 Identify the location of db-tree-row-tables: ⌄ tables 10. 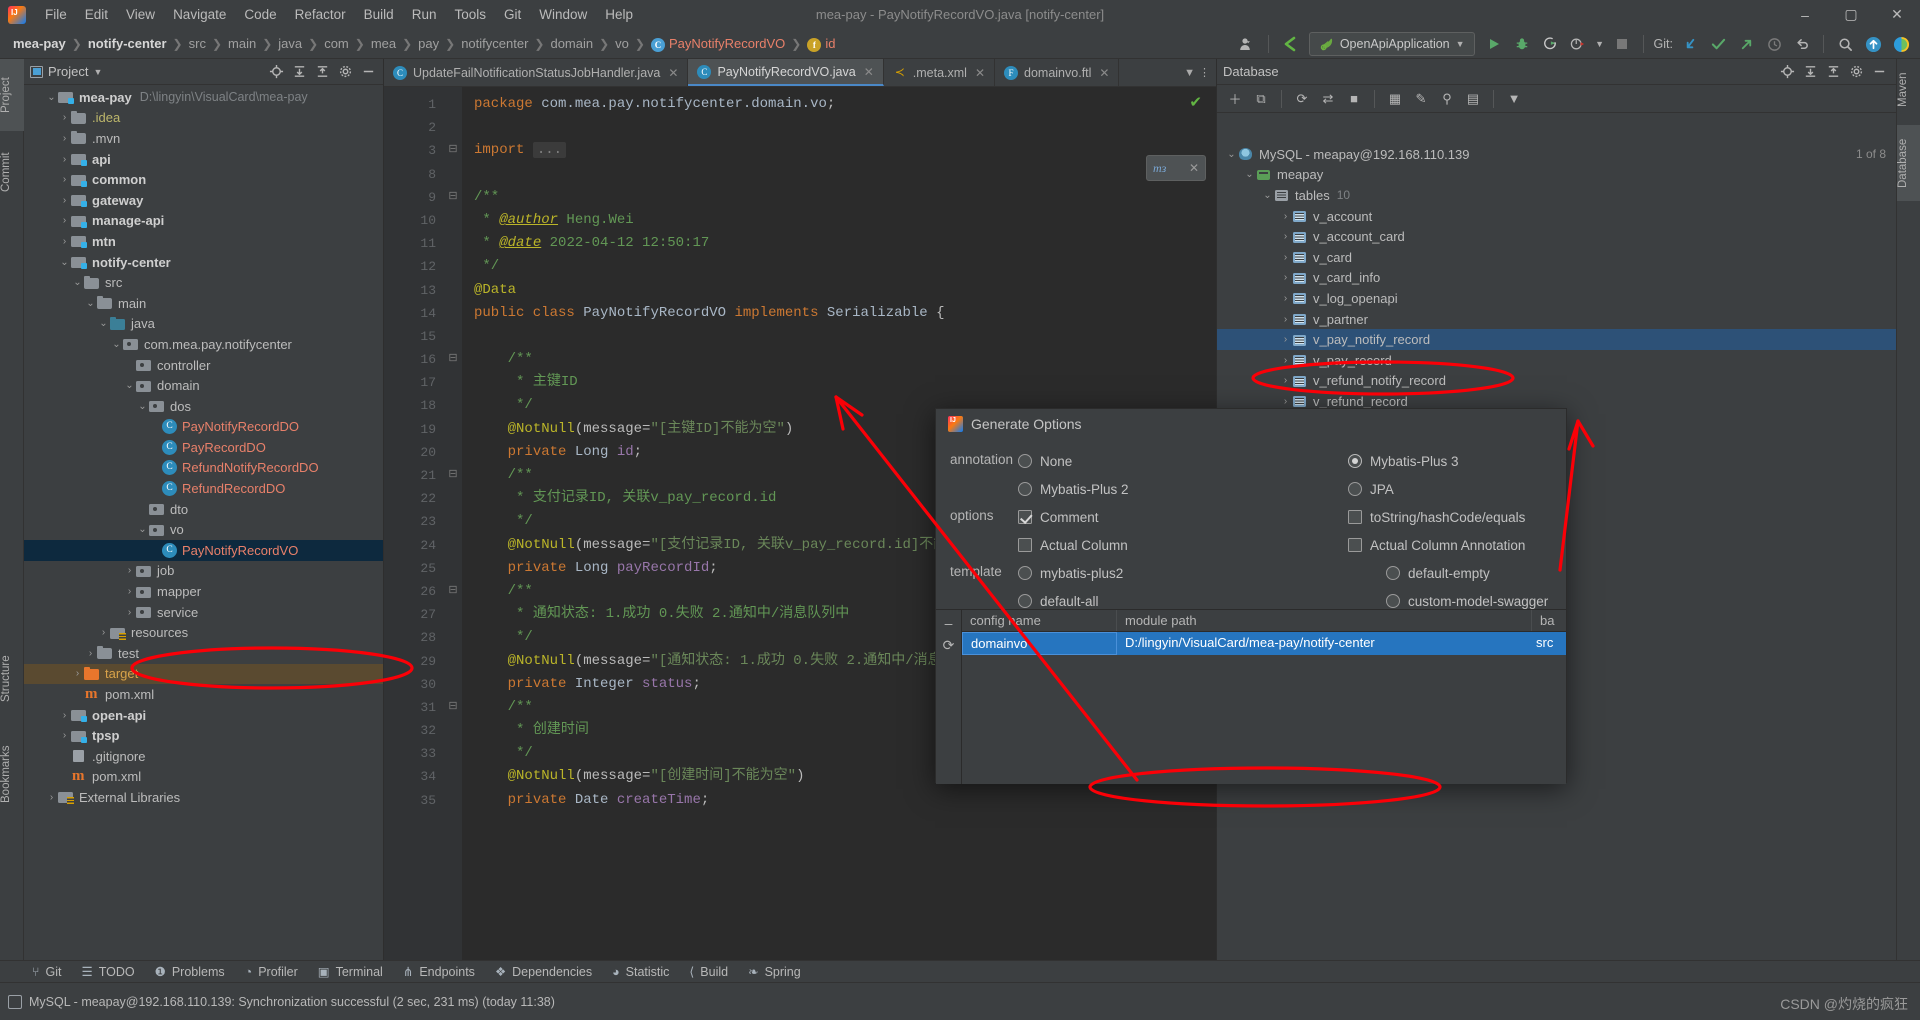
(1556, 195).